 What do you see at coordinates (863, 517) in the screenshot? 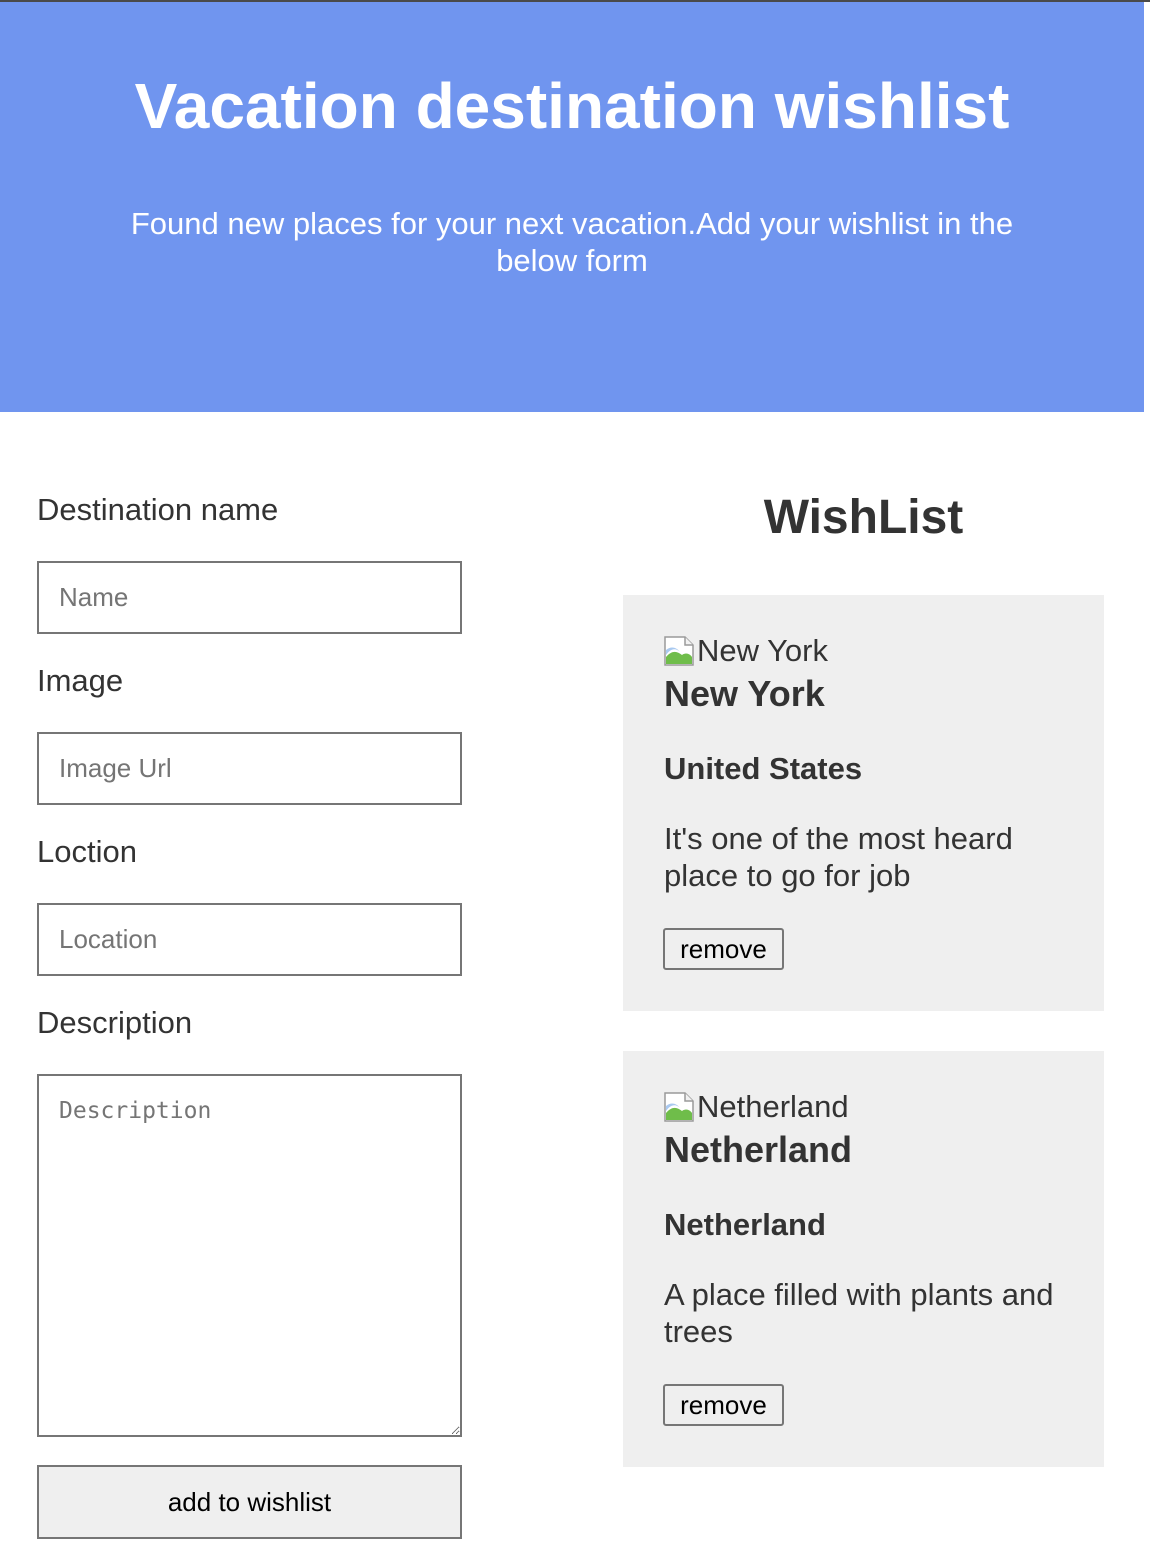
I see `wishlist-title: WishList` at bounding box center [863, 517].